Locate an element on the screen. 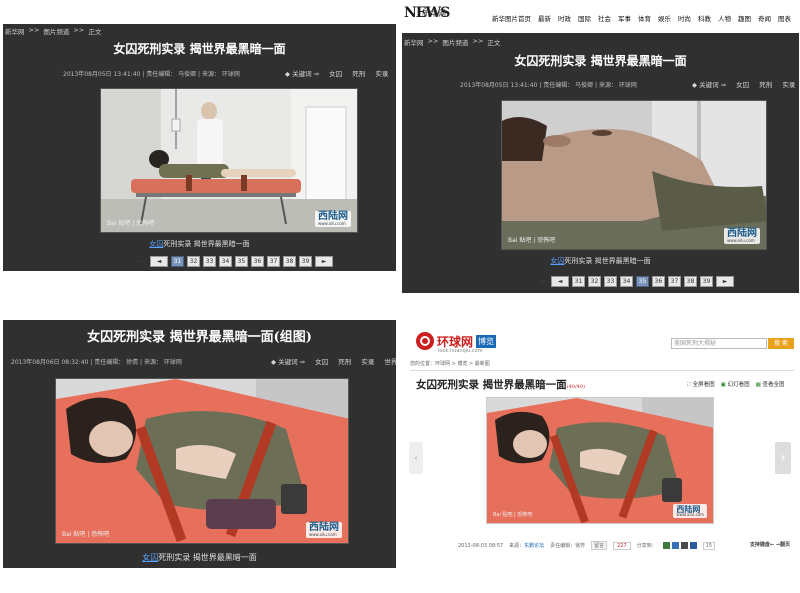 This screenshot has width=800, height=593. restrained-woman-photo is located at coordinates (202, 461).